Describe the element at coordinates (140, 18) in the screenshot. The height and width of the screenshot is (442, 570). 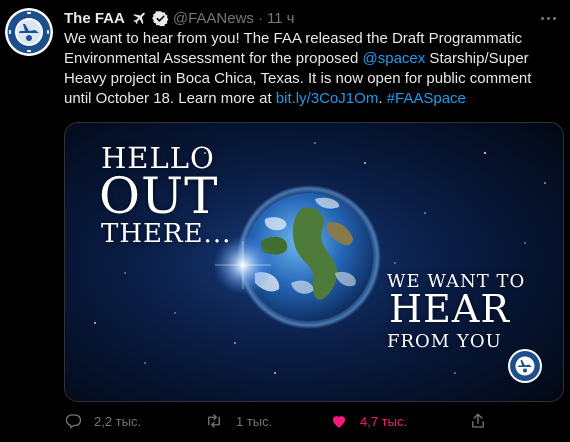
I see `airplane-icon` at that location.